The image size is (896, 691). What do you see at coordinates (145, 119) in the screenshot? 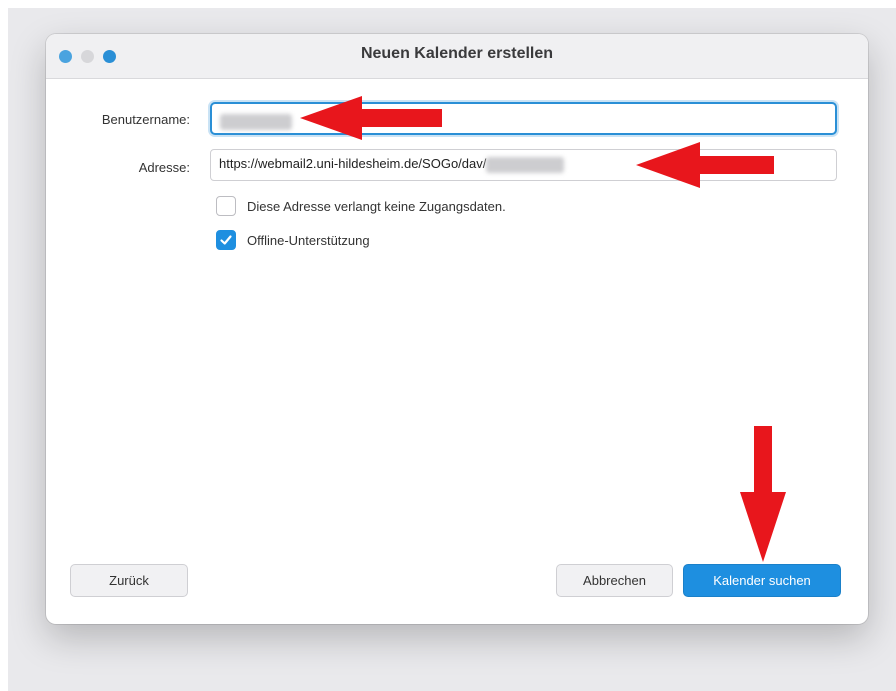
I see `username-label: Benutzername:` at bounding box center [145, 119].